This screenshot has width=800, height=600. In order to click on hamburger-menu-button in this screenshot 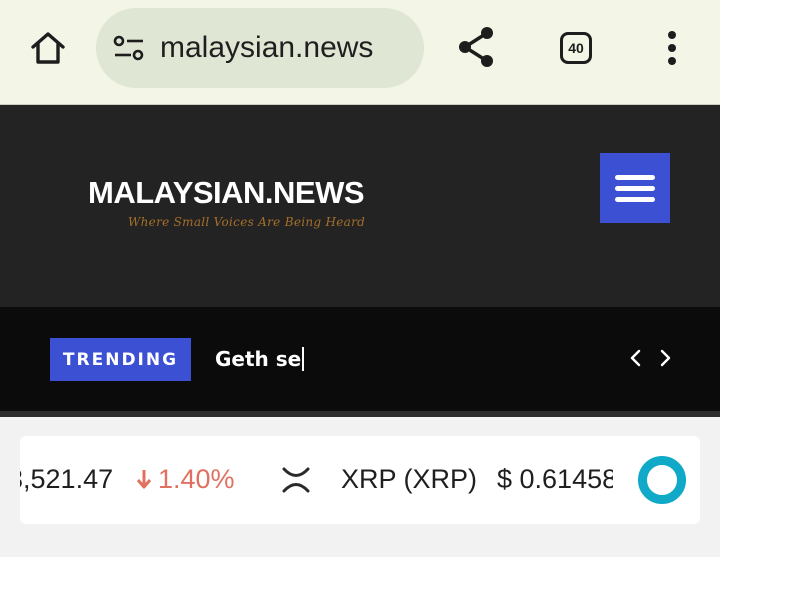, I will do `click(635, 188)`.